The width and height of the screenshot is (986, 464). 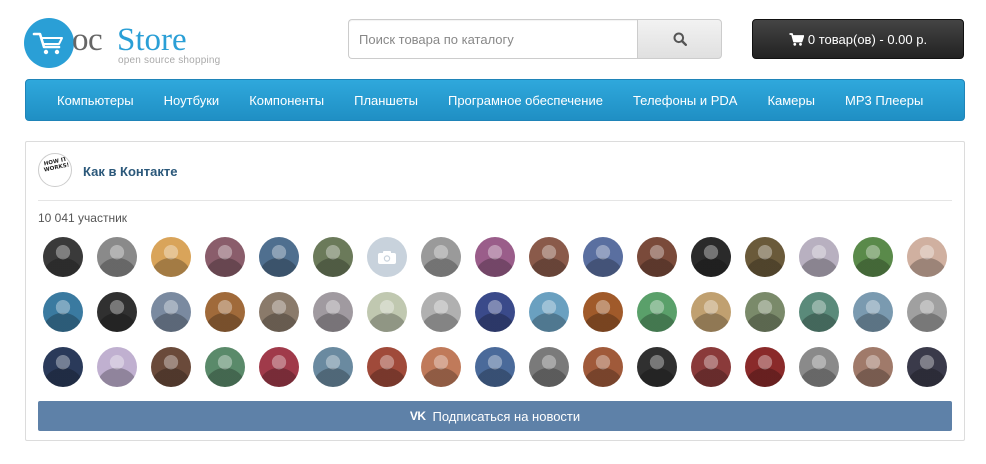 What do you see at coordinates (87, 40) in the screenshot?
I see `logo-oc-text: oc` at bounding box center [87, 40].